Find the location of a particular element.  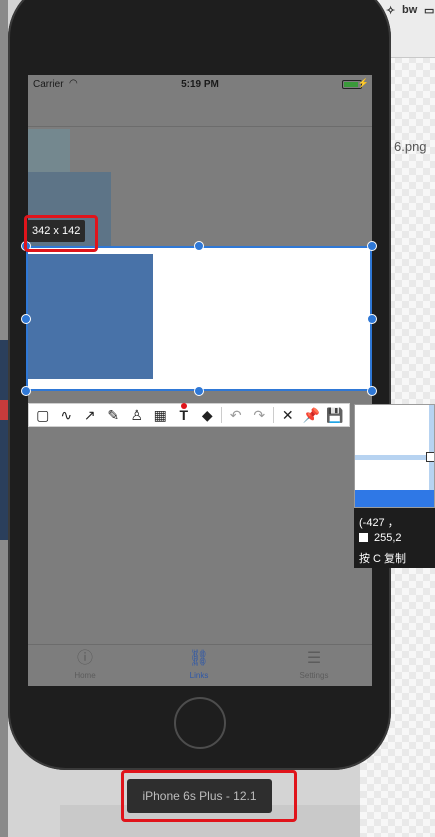

home-button is located at coordinates (200, 723).